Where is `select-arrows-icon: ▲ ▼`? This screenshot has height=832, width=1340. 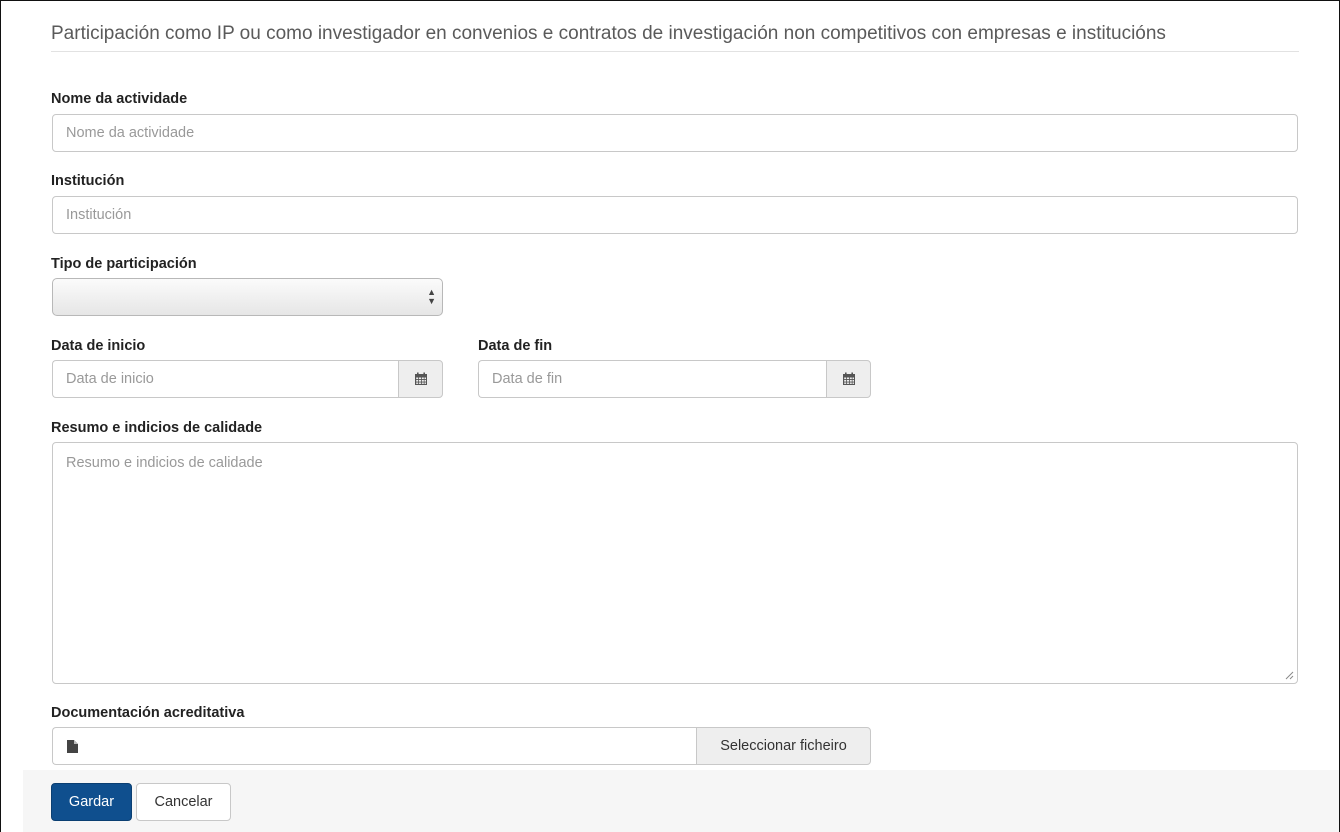 select-arrows-icon: ▲ ▼ is located at coordinates (431, 296).